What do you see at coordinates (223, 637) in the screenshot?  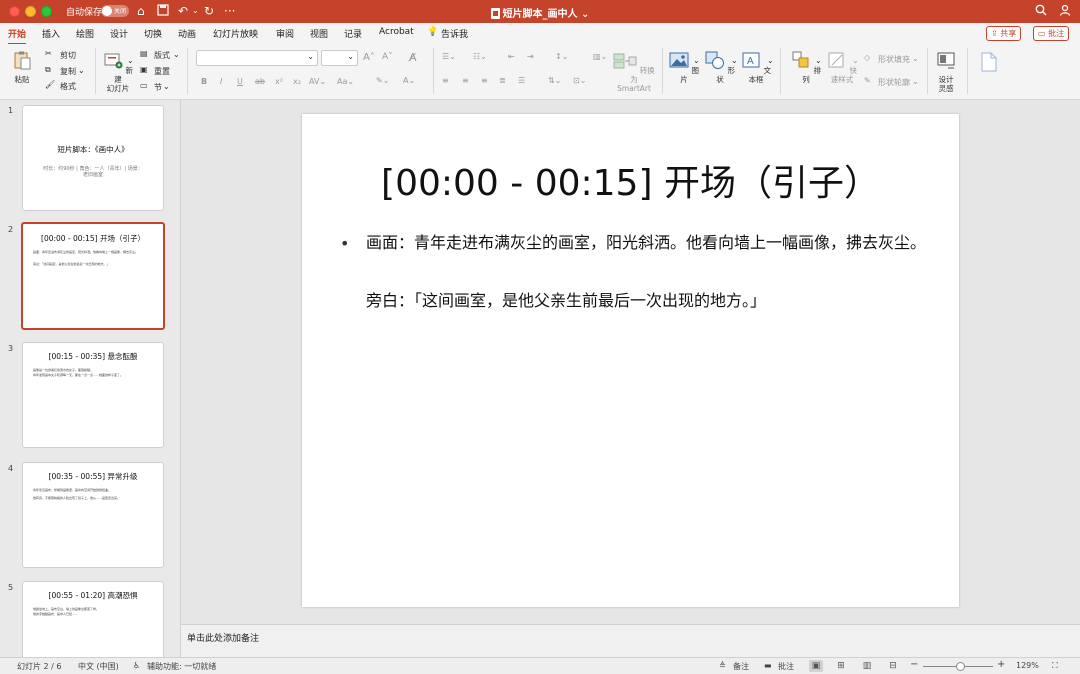 I see `notes-placeholder: 单击此处添加备注` at bounding box center [223, 637].